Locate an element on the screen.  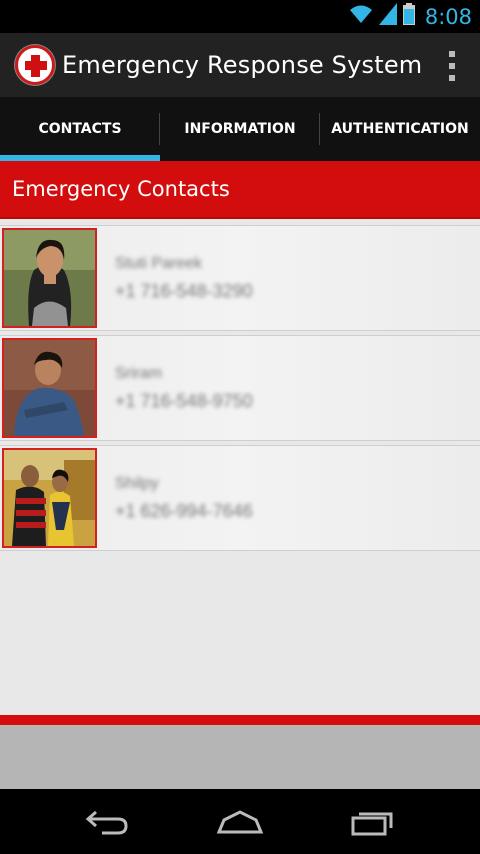
footer-panel is located at coordinates (240, 757).